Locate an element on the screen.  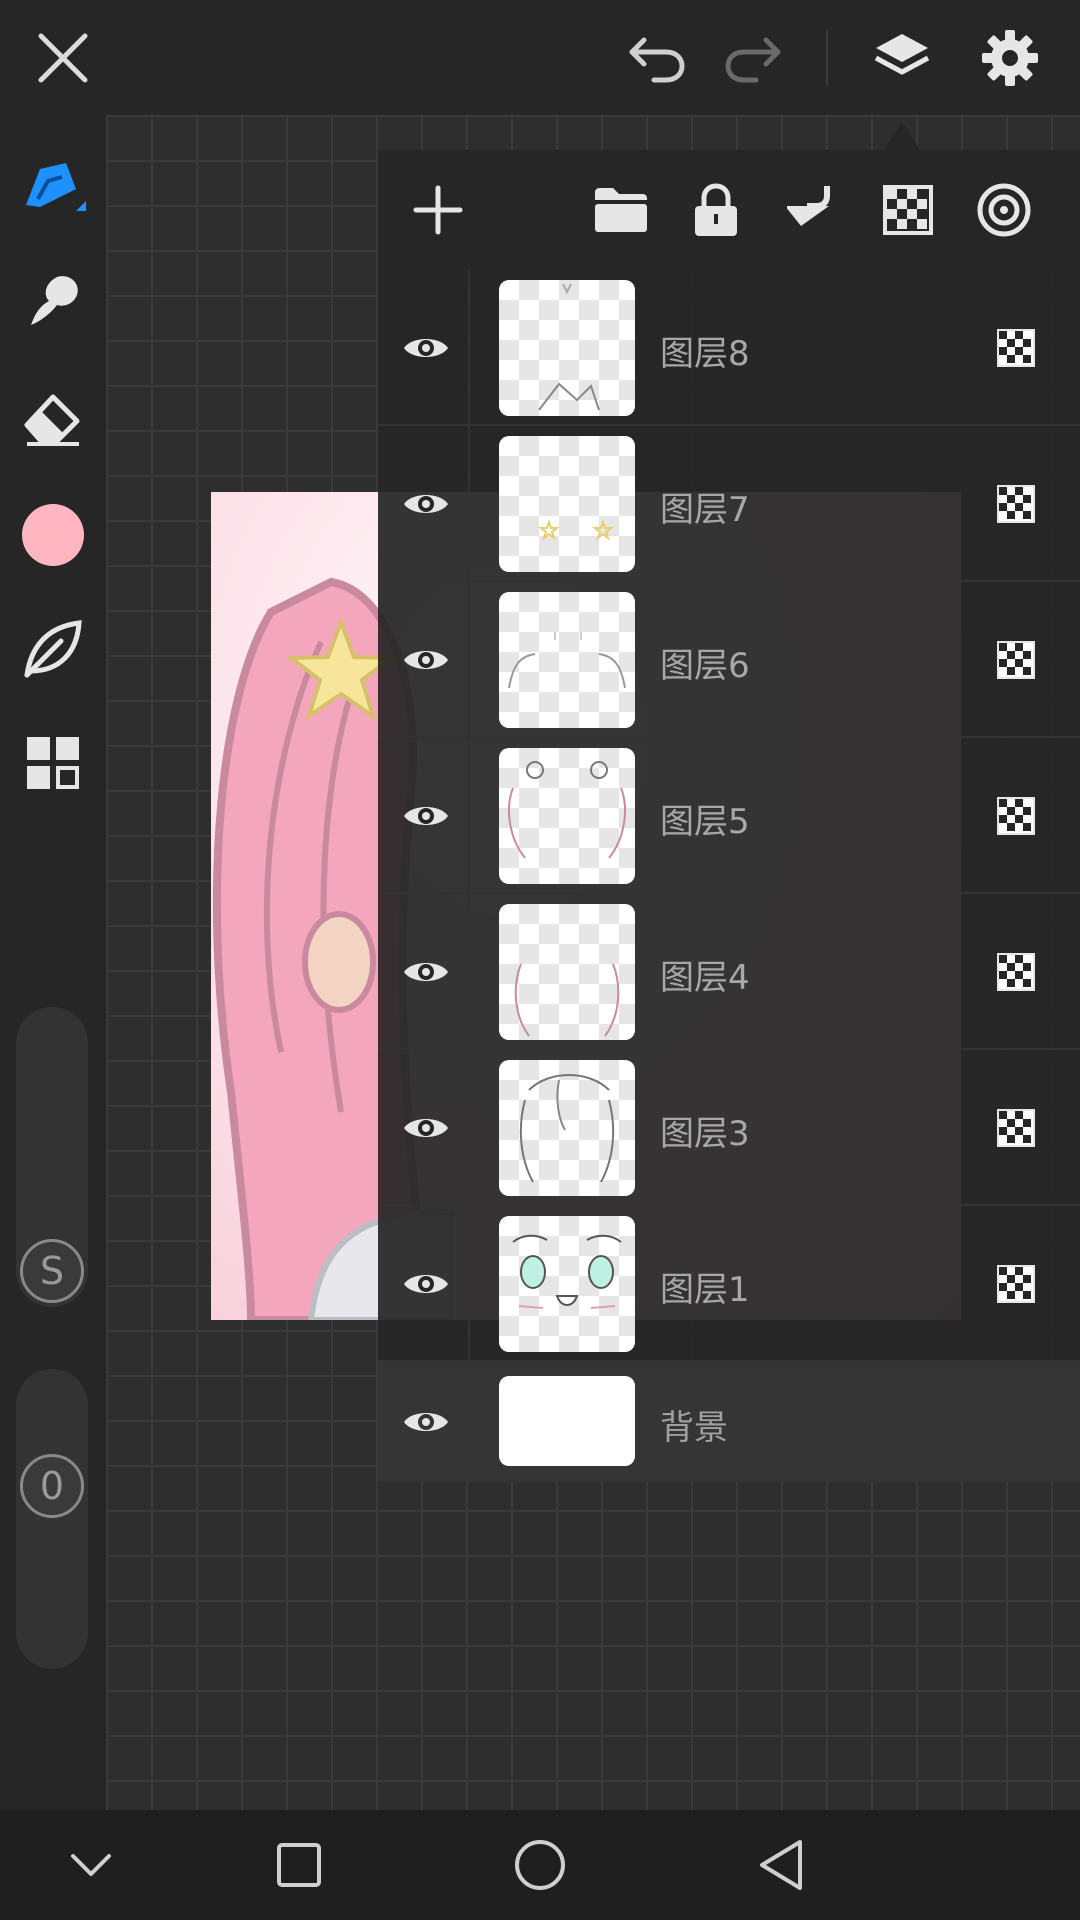
opacity-knob: 0 is located at coordinates (52, 1486).